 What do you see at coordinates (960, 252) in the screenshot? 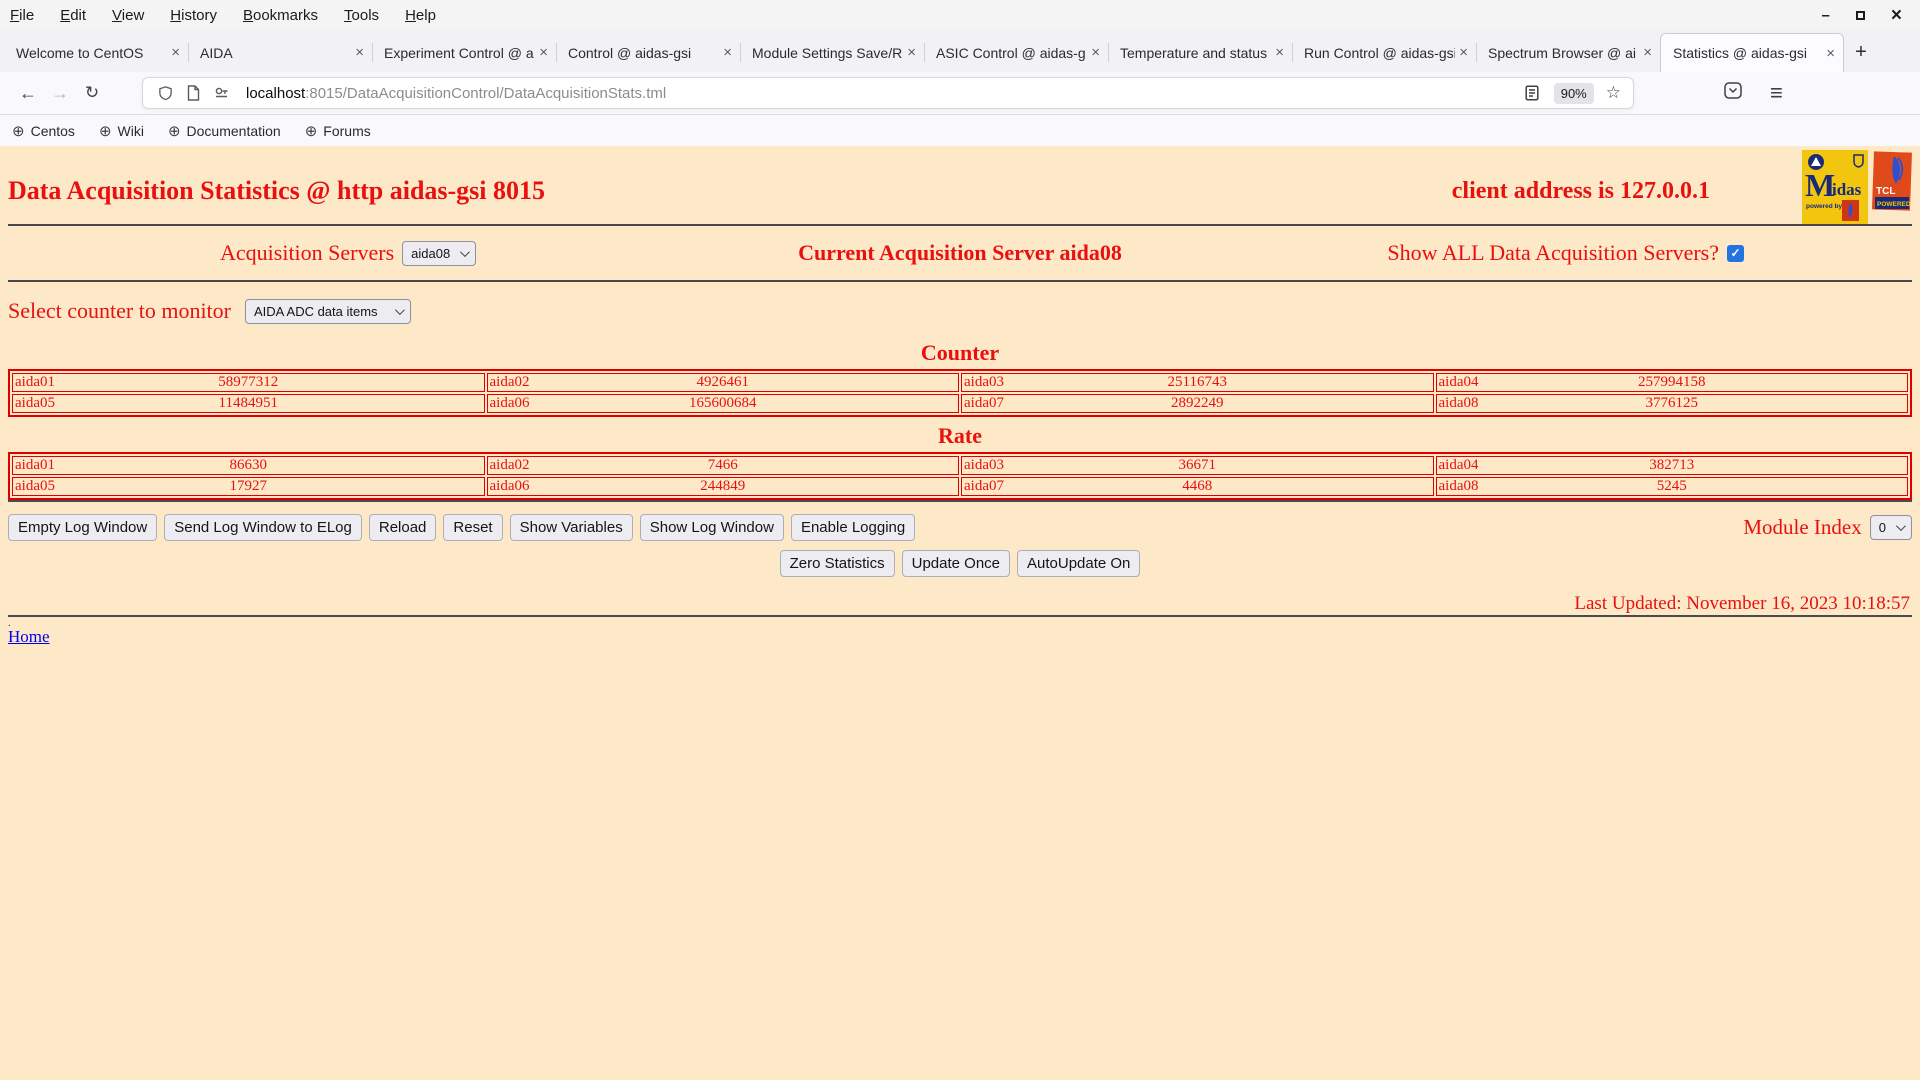
I see `current-server-label: Current Acquisition Server aida08` at bounding box center [960, 252].